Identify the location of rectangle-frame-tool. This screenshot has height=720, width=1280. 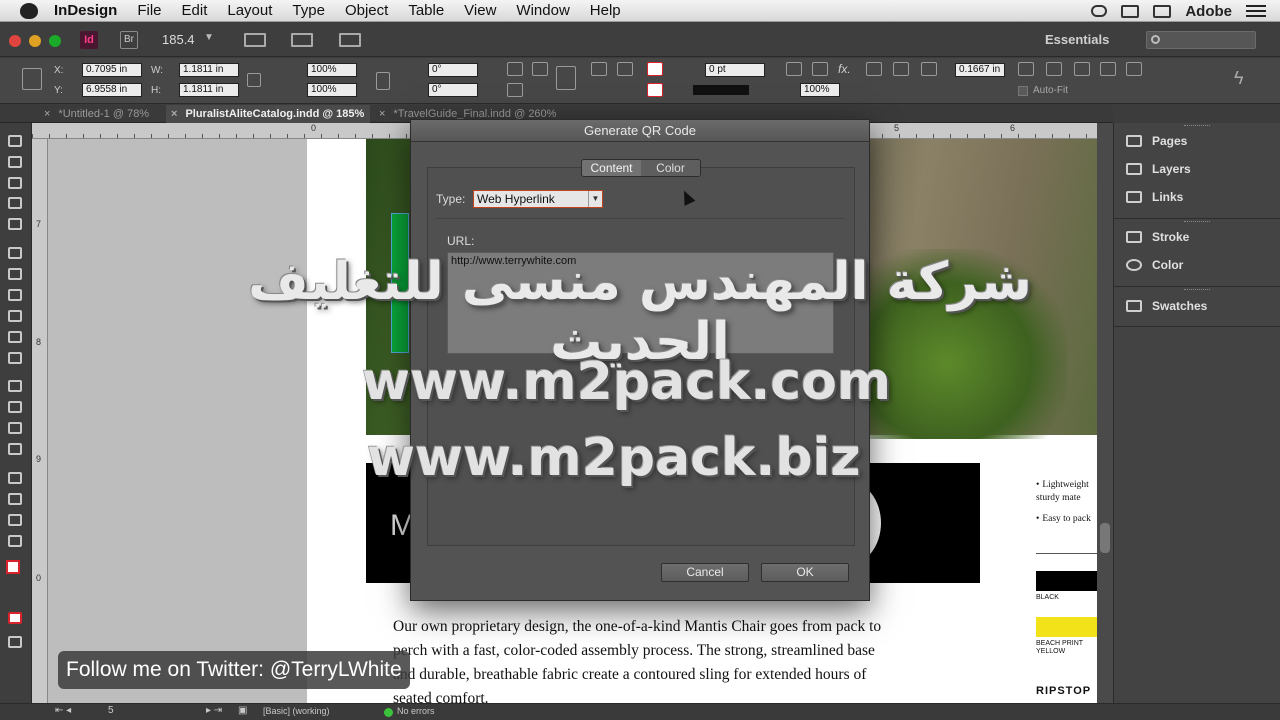
(16, 338).